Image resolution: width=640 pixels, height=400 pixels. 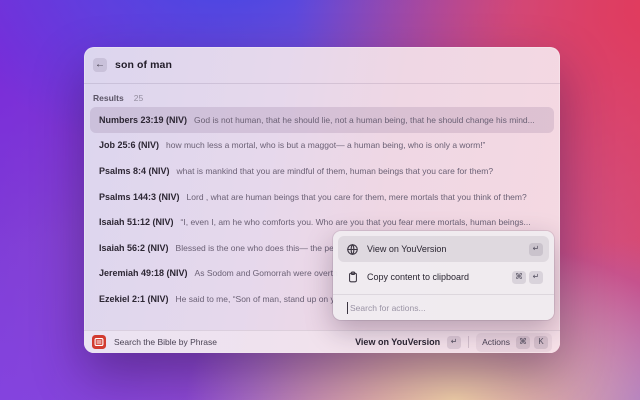 I want to click on verse-text: Blessed is the one who does this— the pe, so click(x=254, y=247).